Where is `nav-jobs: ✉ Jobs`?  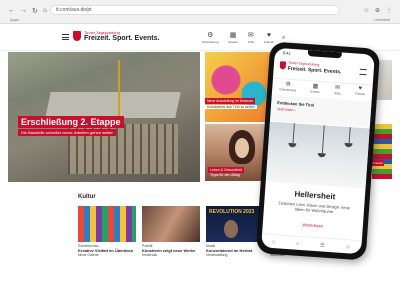 nav-jobs: ✉ Jobs is located at coordinates (251, 38).